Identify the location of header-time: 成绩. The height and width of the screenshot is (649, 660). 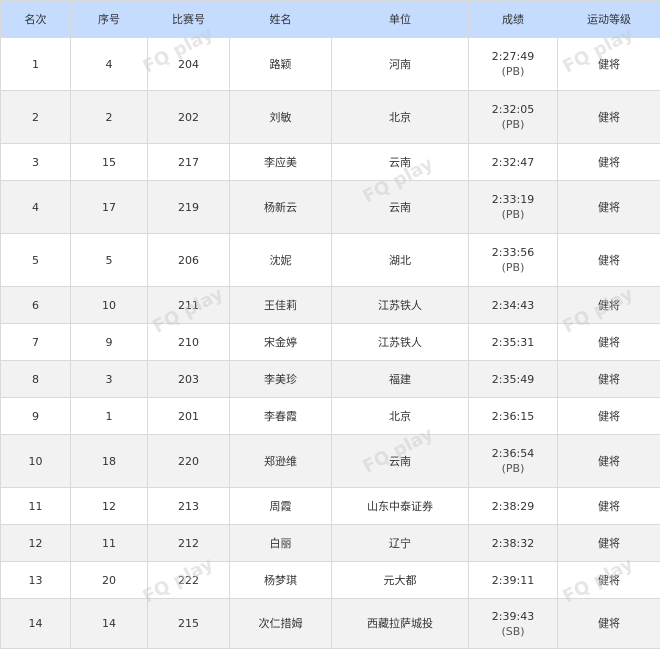
(513, 19).